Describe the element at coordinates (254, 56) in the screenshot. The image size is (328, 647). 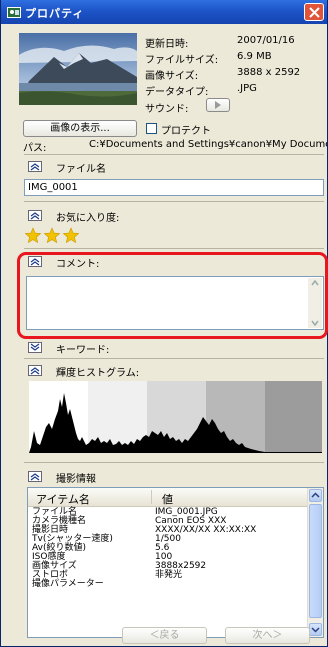
I see `file-size-value: 6.9 MB` at that location.